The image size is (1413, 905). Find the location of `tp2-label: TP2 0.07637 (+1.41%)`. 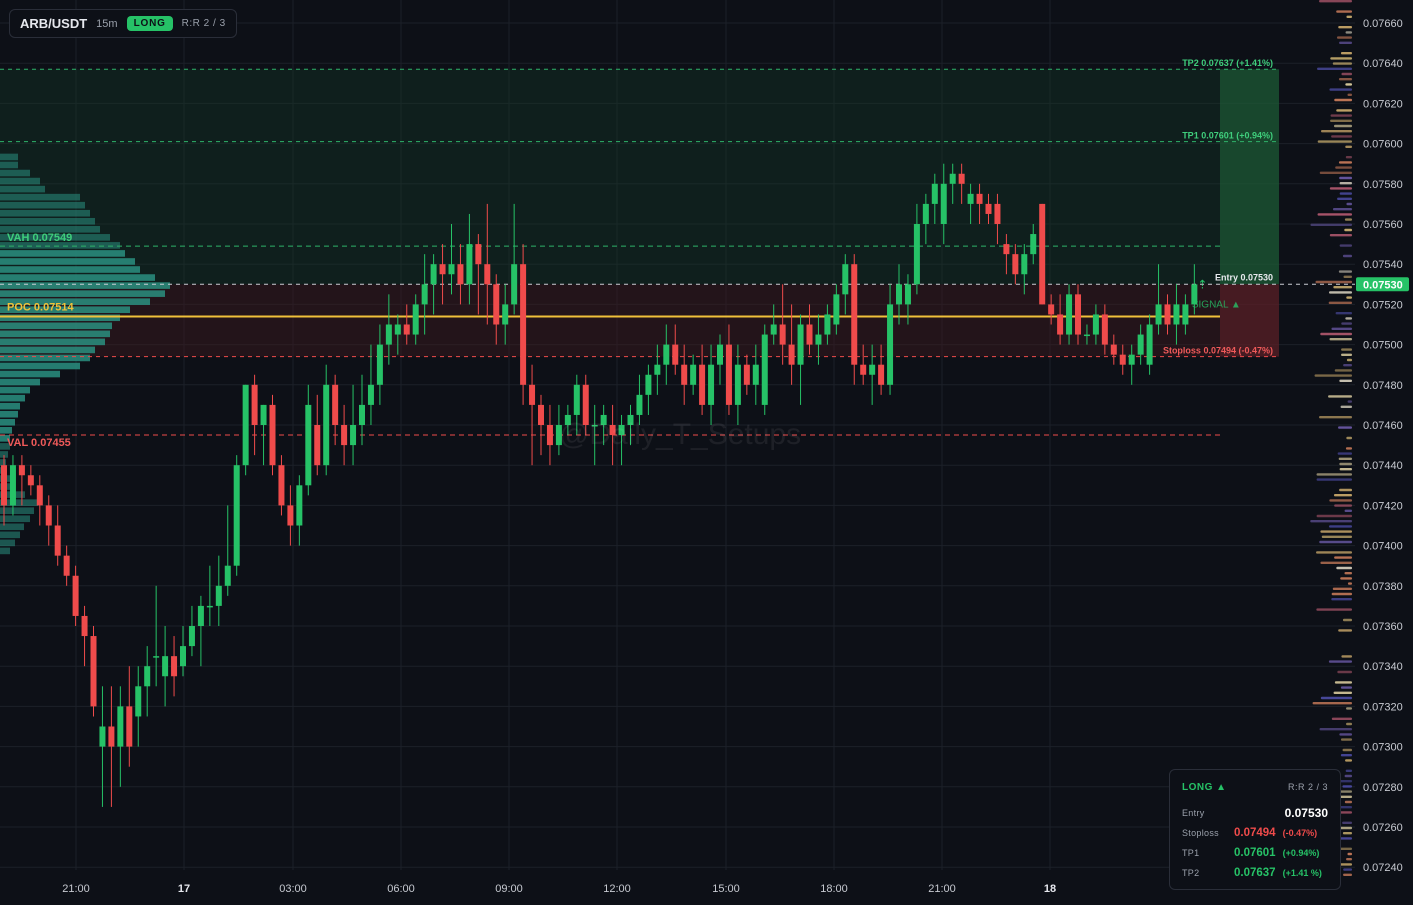

tp2-label: TP2 0.07637 (+1.41%) is located at coordinates (1227, 63).